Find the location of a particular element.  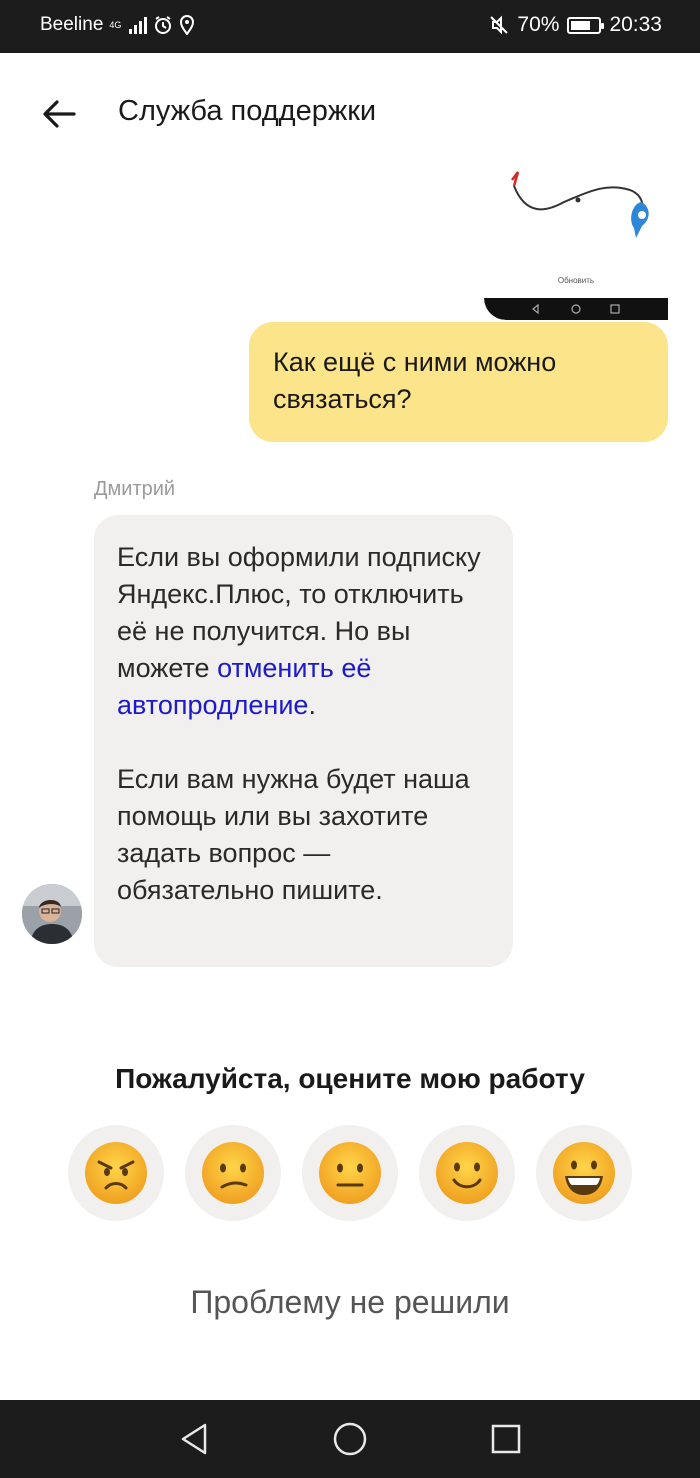

rate-1-button is located at coordinates (116, 1173).